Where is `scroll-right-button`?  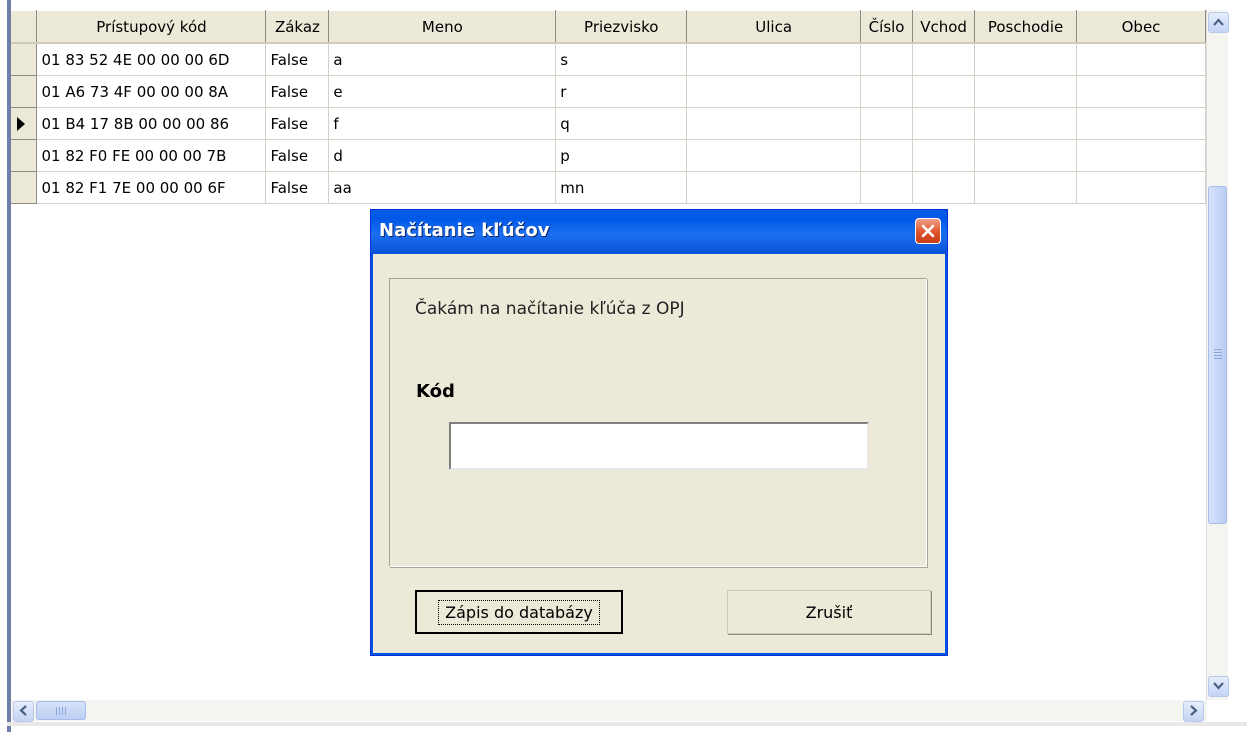 scroll-right-button is located at coordinates (1193, 711).